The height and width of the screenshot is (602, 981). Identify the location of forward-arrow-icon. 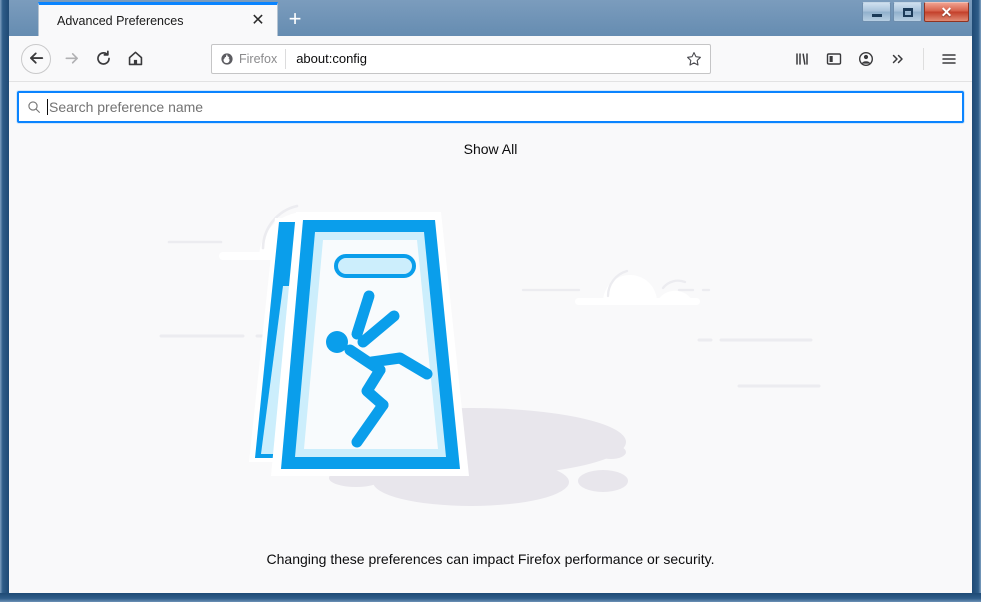
(71, 58).